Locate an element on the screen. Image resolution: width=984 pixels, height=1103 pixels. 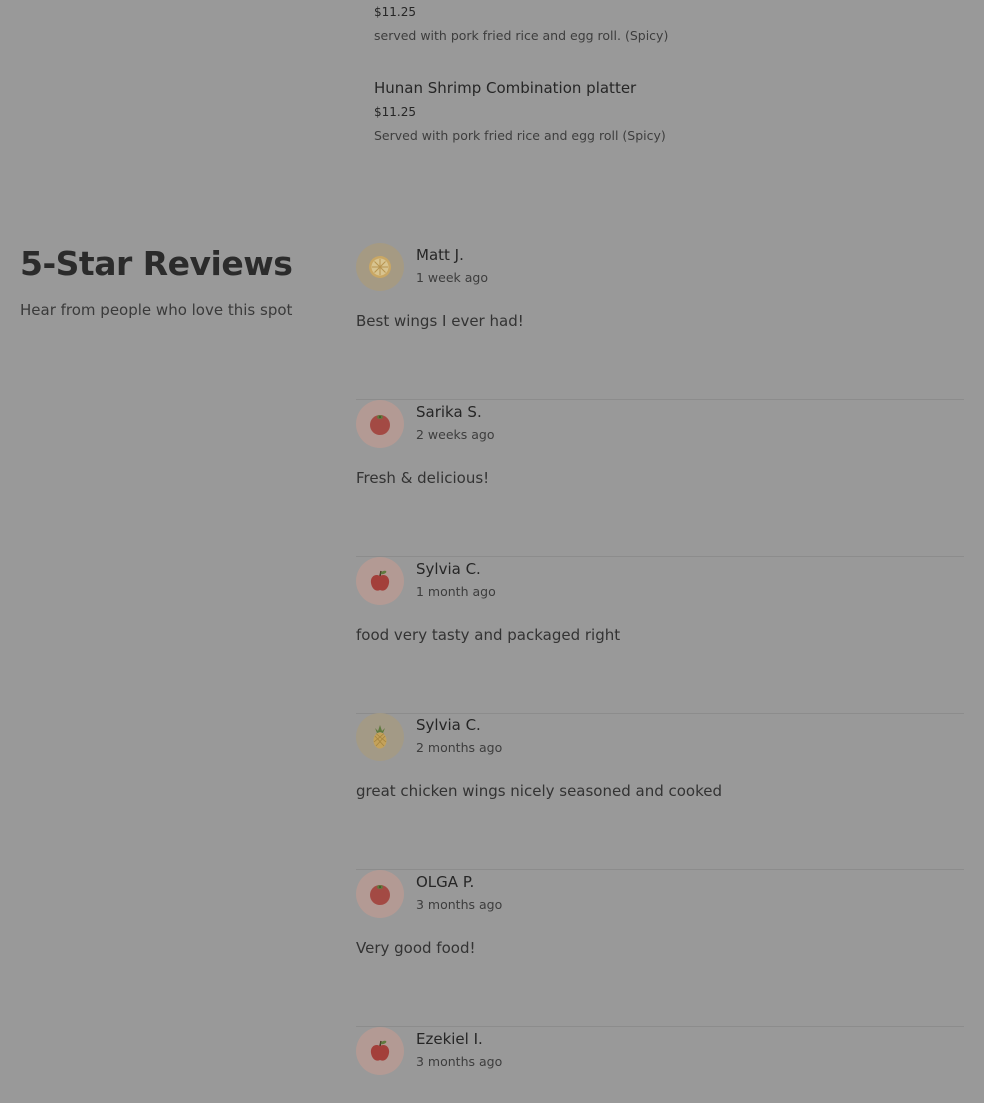
reviews-title: 5-Star Reviews is located at coordinates (156, 263).